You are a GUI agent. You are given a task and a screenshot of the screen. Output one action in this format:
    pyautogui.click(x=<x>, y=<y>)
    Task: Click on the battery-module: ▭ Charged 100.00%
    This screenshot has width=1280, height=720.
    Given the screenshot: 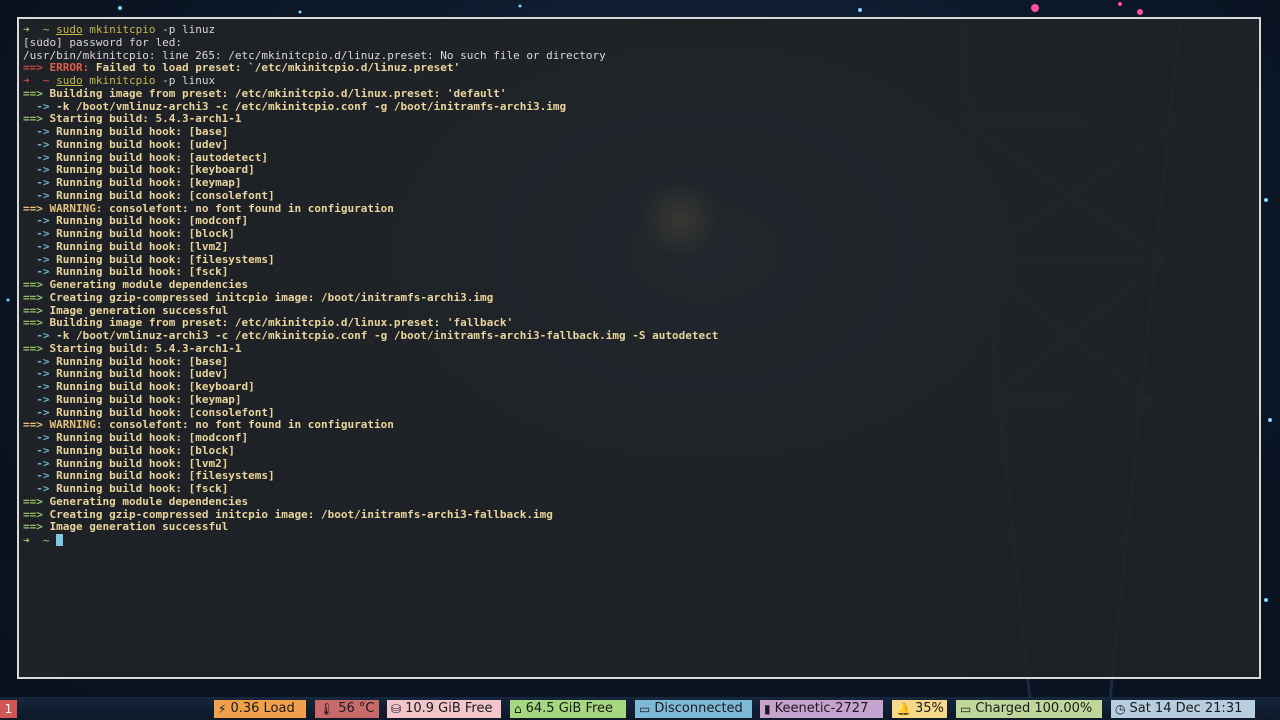 What is the action you would take?
    pyautogui.click(x=1029, y=709)
    